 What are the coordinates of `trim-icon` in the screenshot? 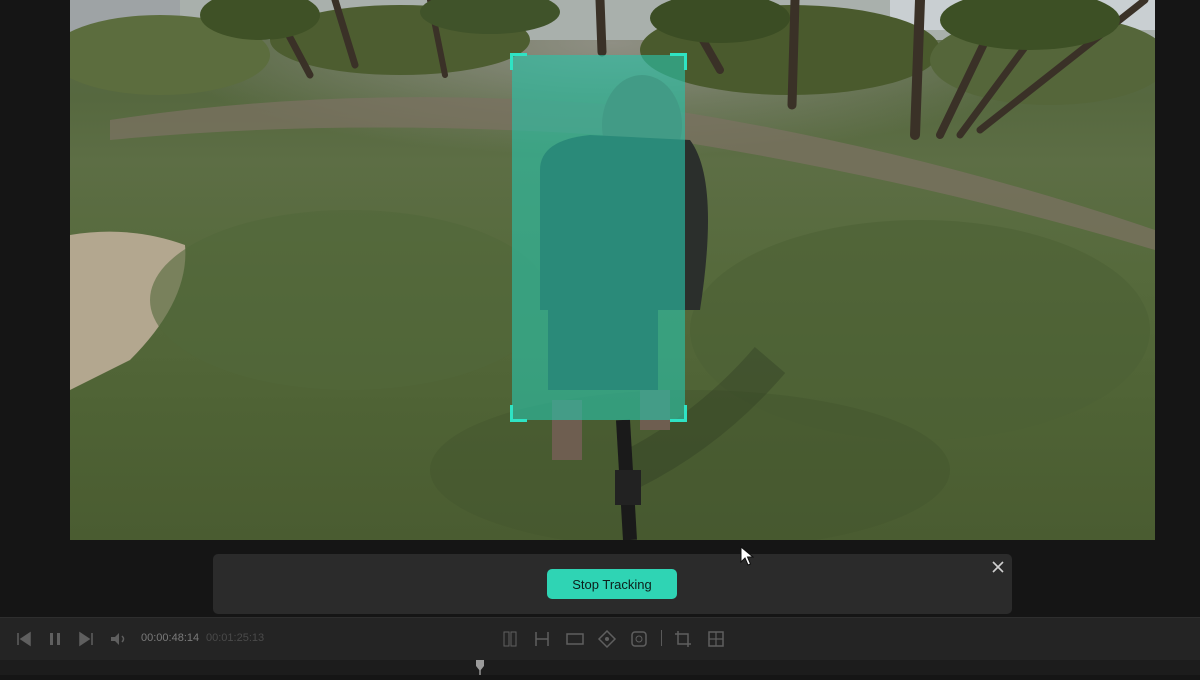 It's located at (542, 639).